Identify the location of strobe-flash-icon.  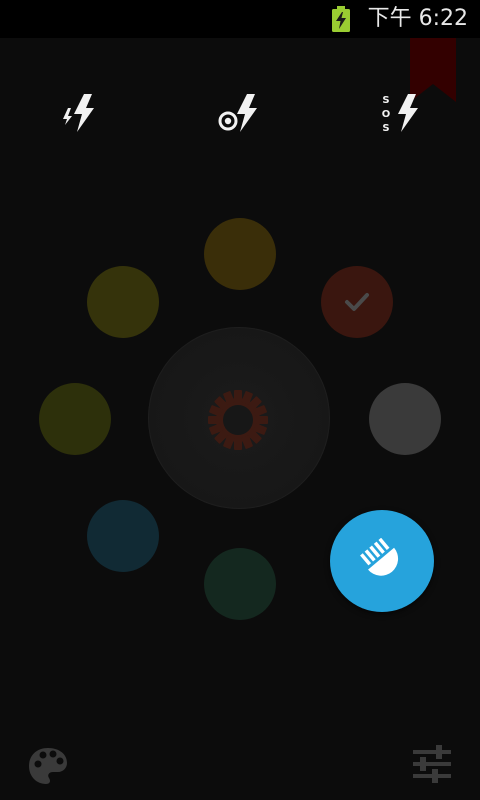
(237, 113).